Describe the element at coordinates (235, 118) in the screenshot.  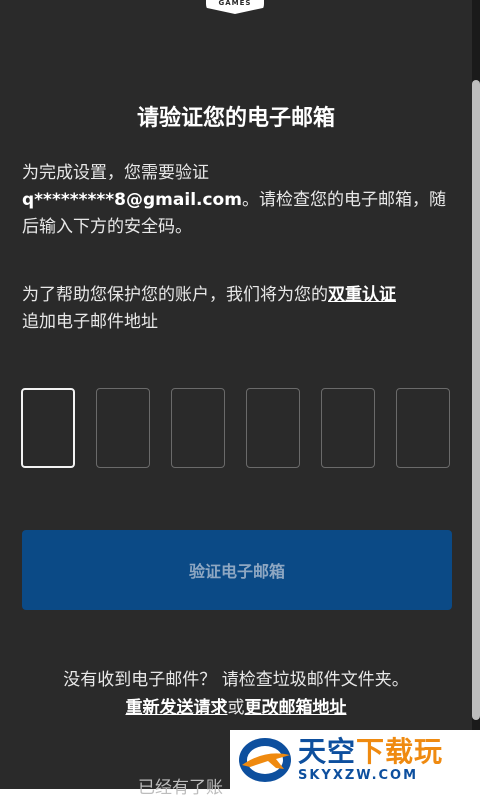
I see `page-title: 请验证您的电子邮箱` at that location.